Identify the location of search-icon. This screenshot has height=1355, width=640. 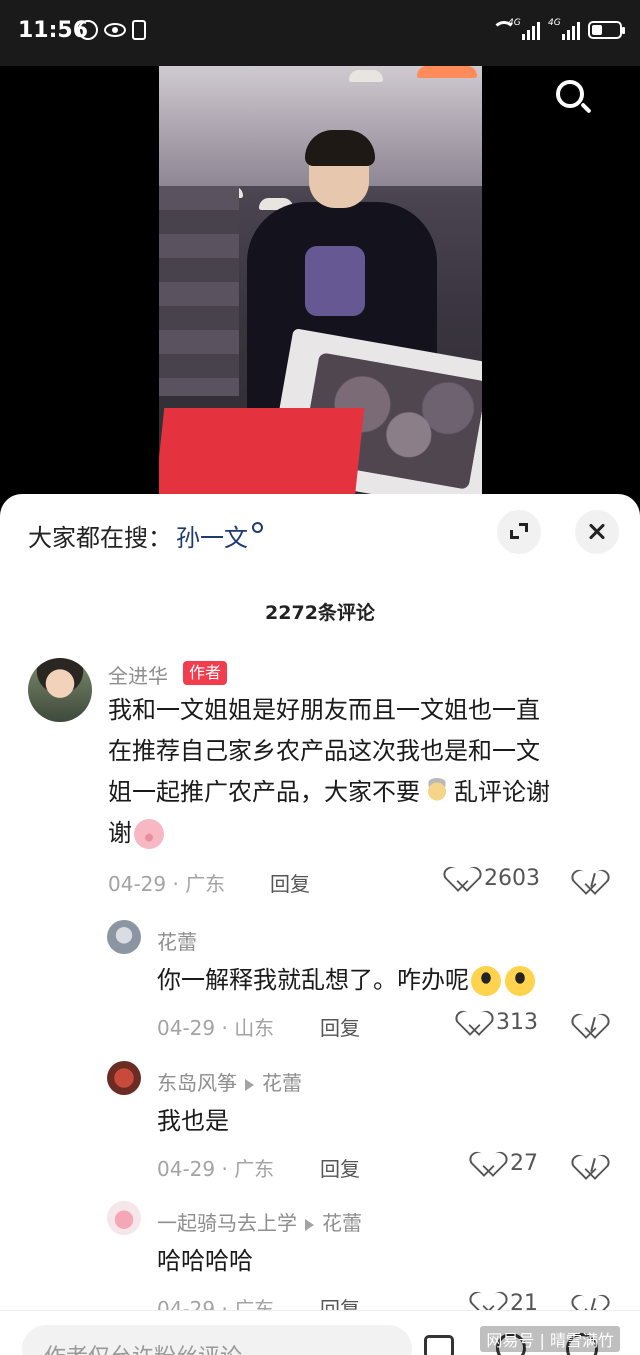
(575, 99).